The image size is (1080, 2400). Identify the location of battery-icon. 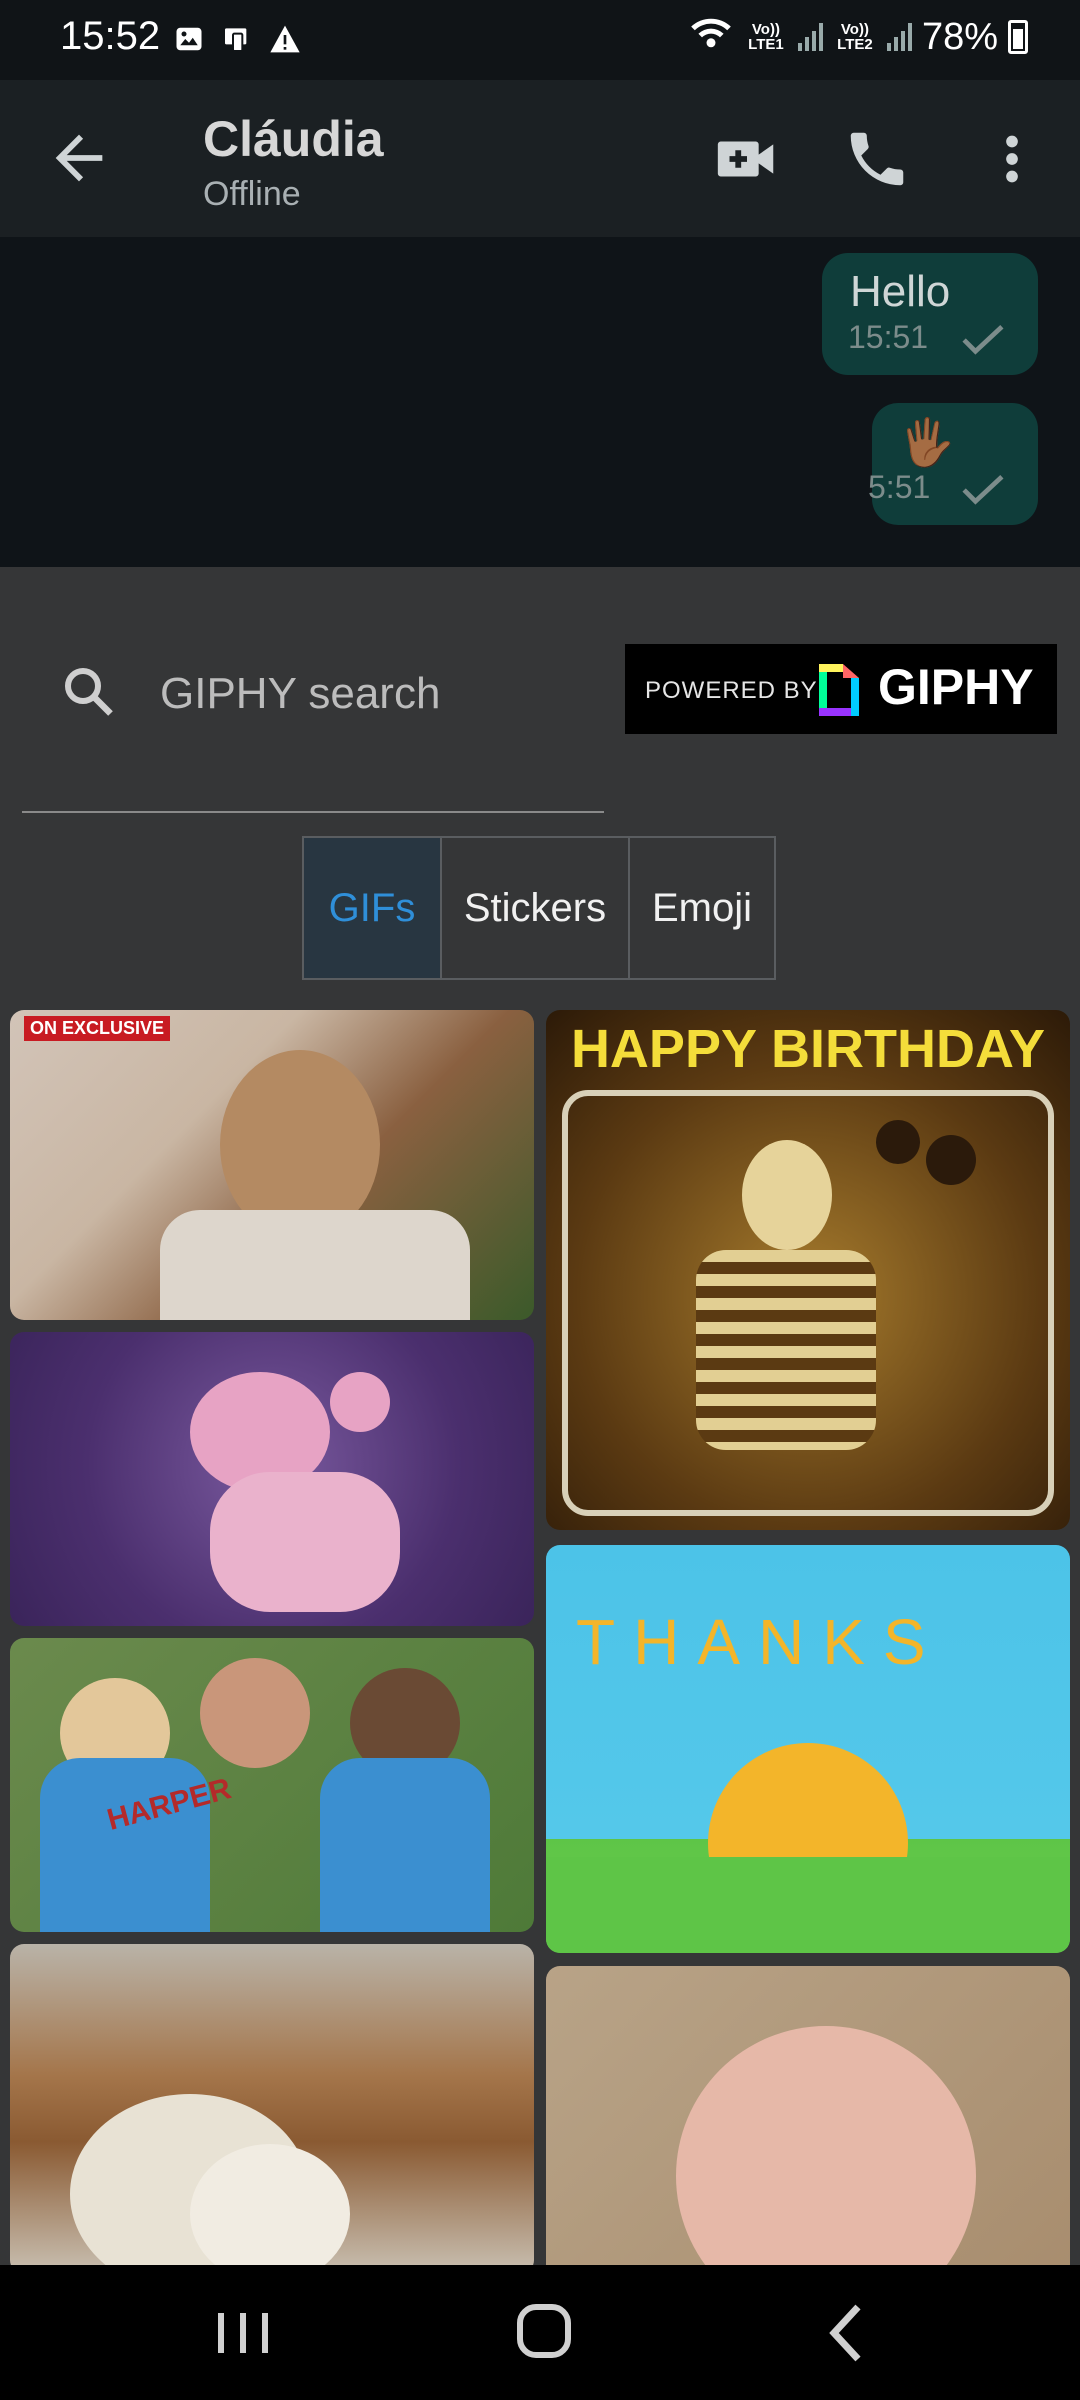
(1018, 37).